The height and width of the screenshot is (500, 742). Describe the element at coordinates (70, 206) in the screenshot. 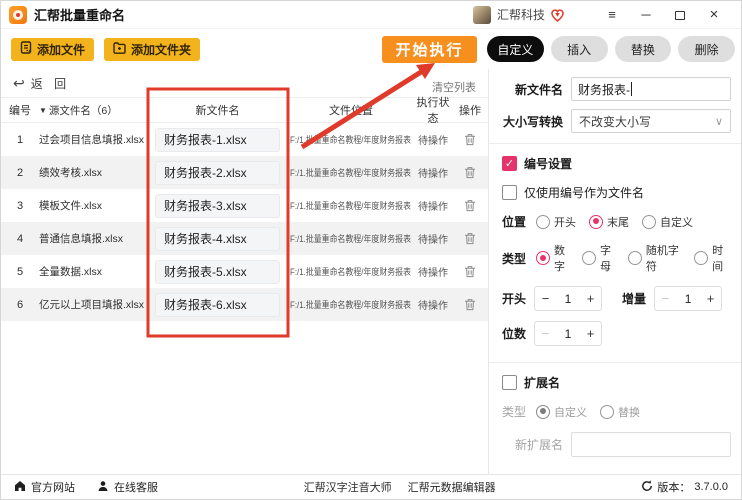

I see `row-source: 模板文件.xlsx` at that location.